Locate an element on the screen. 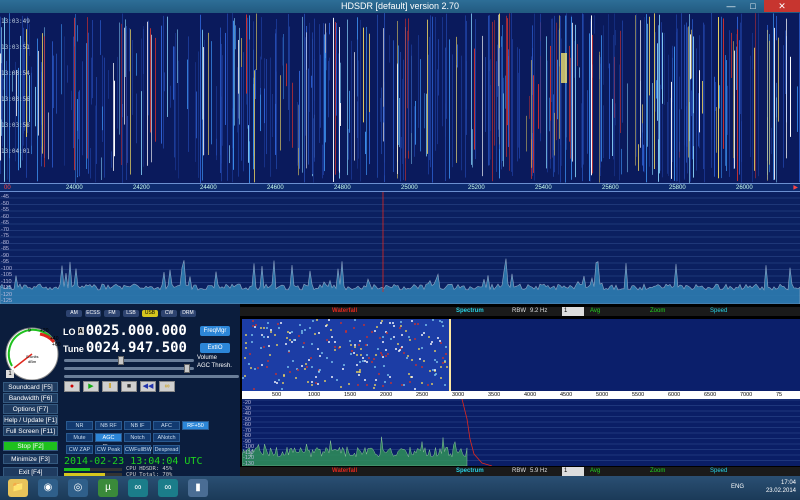  maximize-window-icon: □ is located at coordinates (753, 6).